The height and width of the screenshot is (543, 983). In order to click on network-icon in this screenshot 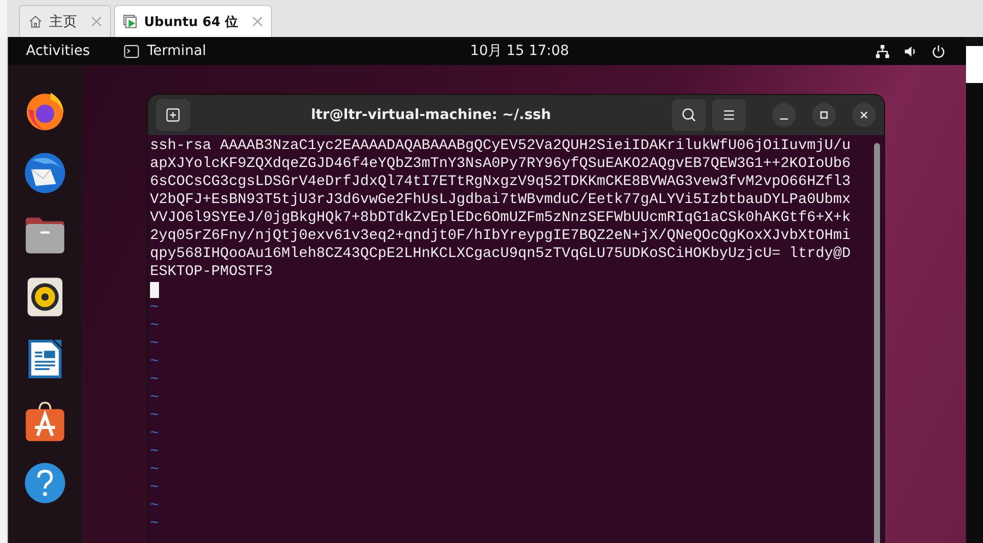, I will do `click(882, 51)`.